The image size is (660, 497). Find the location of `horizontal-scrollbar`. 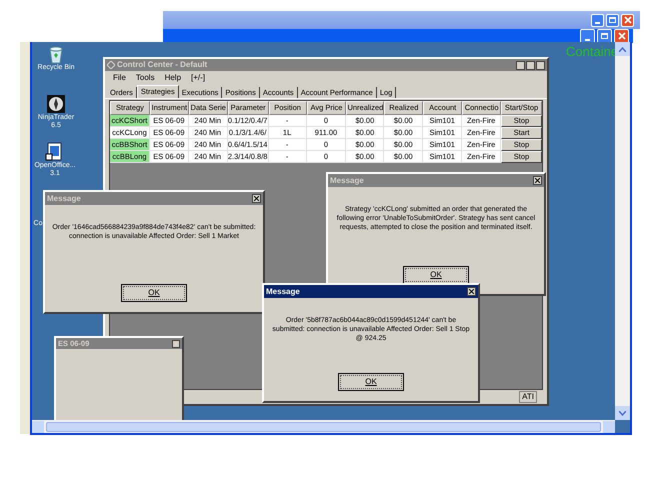

horizontal-scrollbar is located at coordinates (323, 426).